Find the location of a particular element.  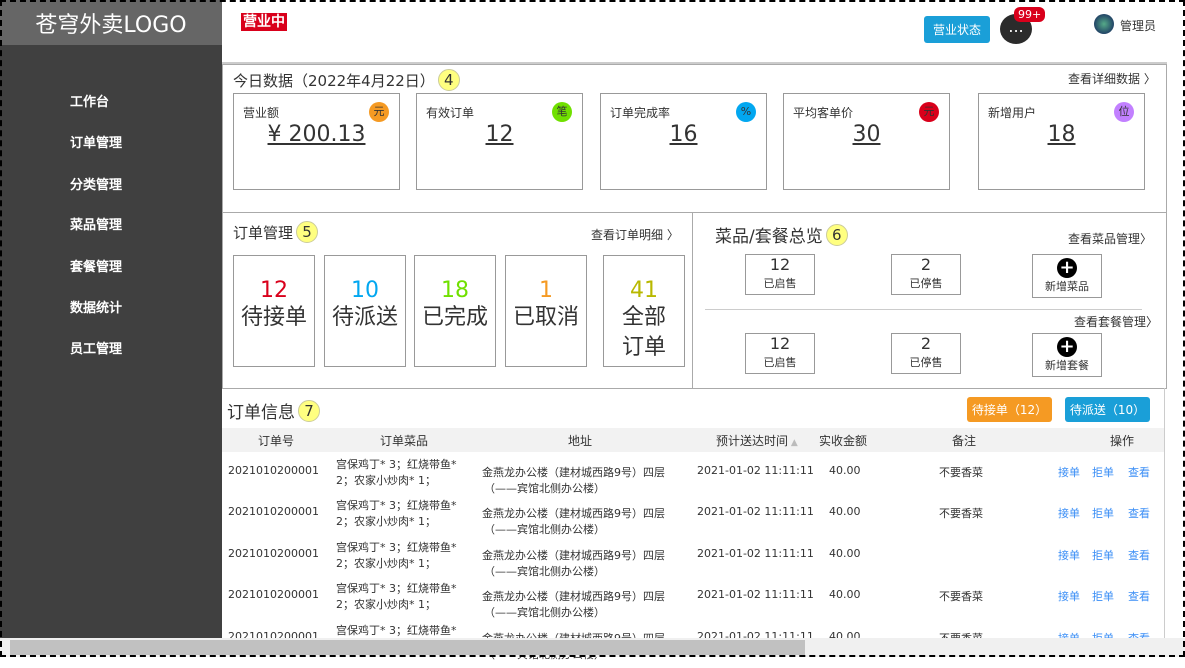

sidebar-item-combos: 套餐管理 is located at coordinates (96, 265).